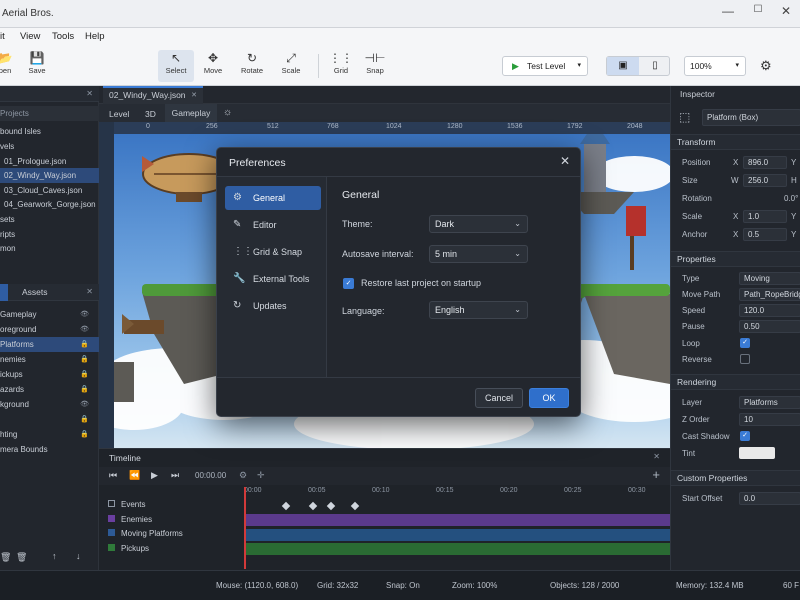  Describe the element at coordinates (49, 146) in the screenshot. I see `tree-item: vels` at that location.